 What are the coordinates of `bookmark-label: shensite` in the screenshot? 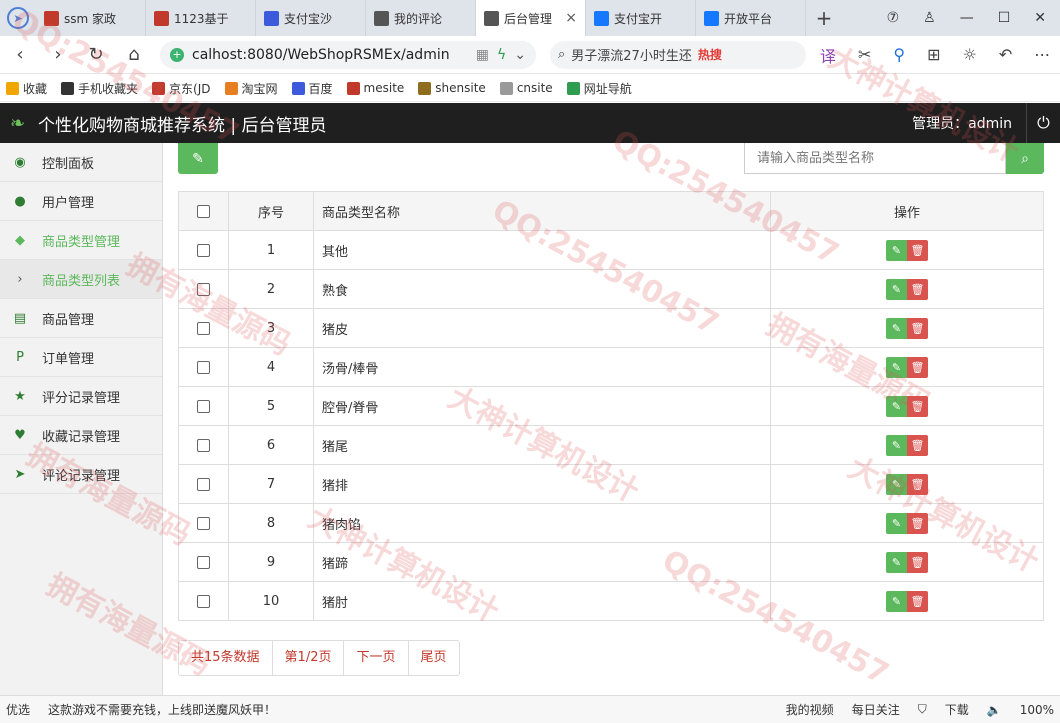 It's located at (460, 88).